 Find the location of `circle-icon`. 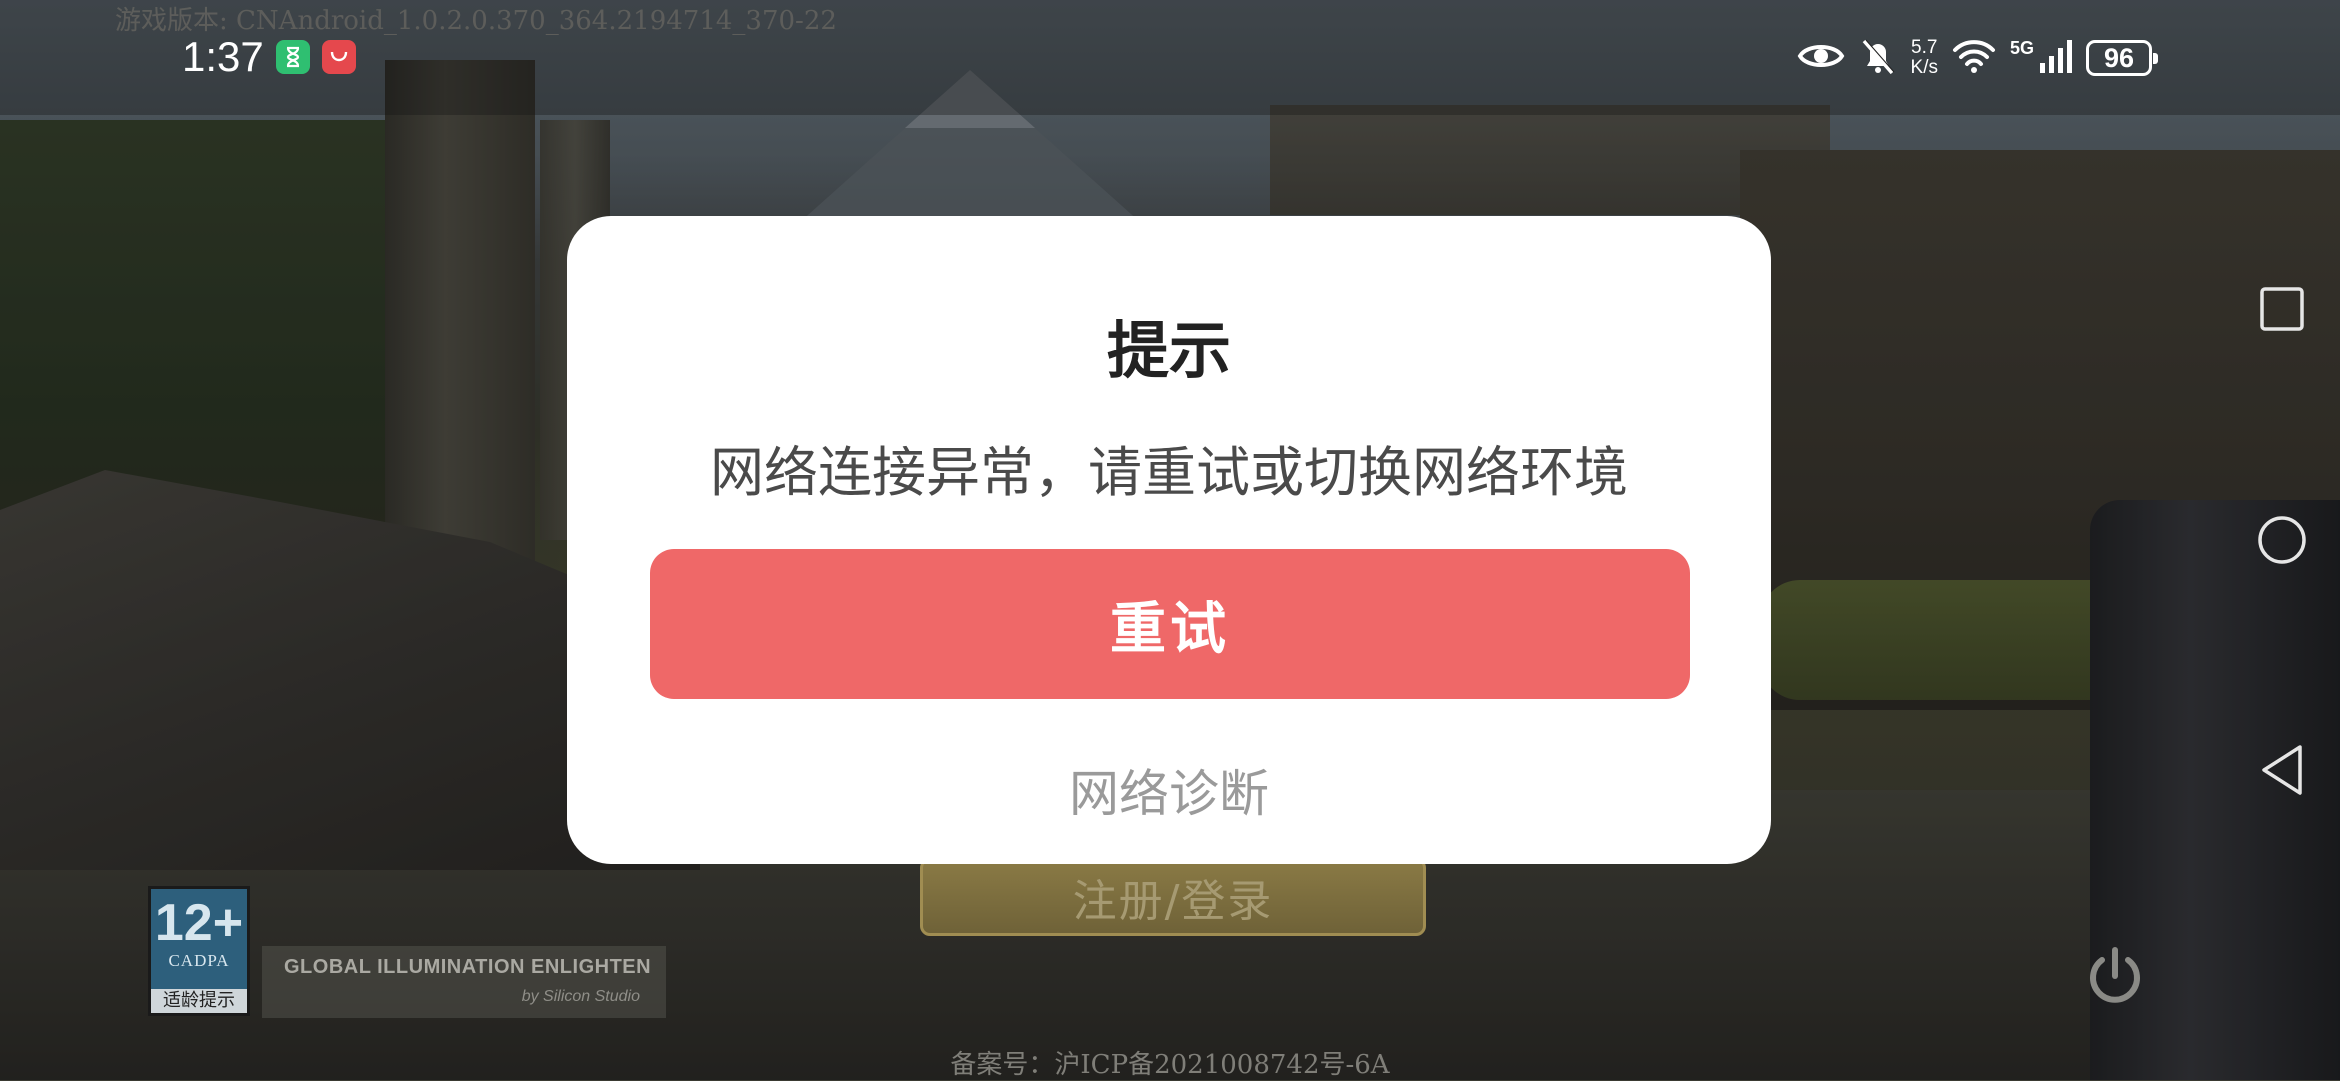

circle-icon is located at coordinates (2282, 540).